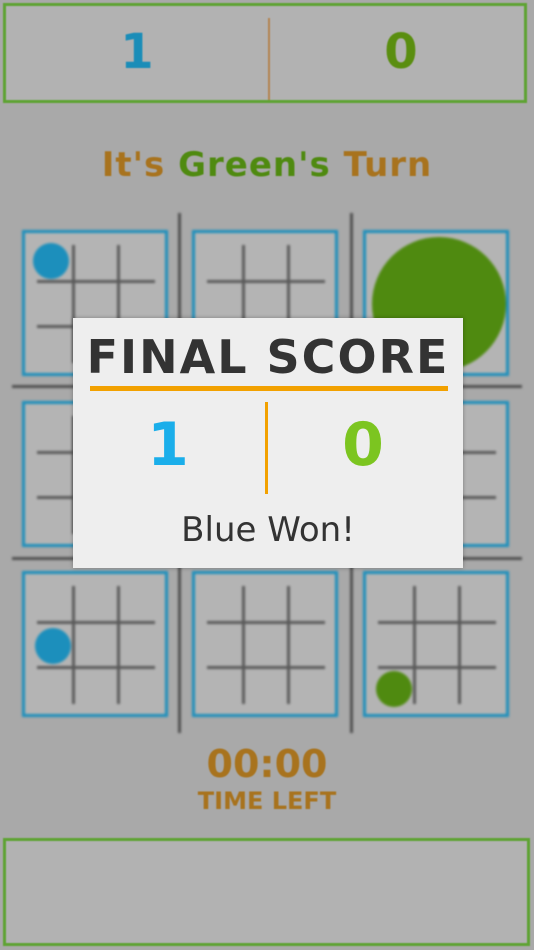  What do you see at coordinates (133, 165) in the screenshot?
I see `turn-prefix: It's` at bounding box center [133, 165].